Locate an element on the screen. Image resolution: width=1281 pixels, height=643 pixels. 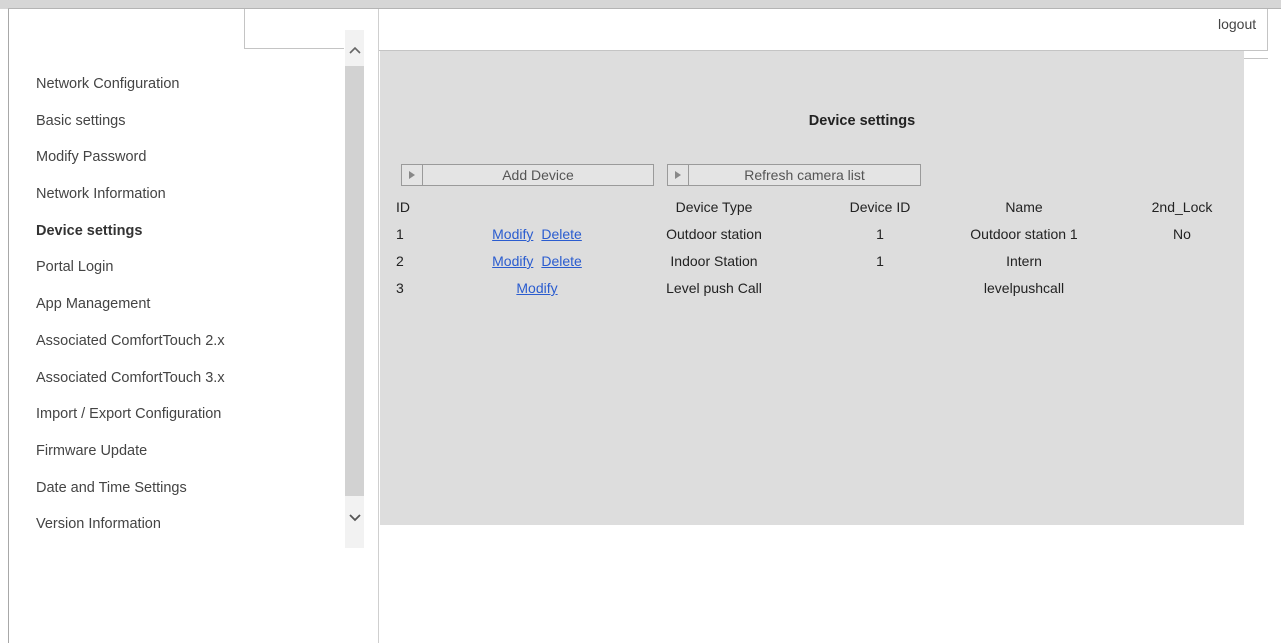
table-row: 3 Modify Level push Call levelpushcall is located at coordinates (812, 290).